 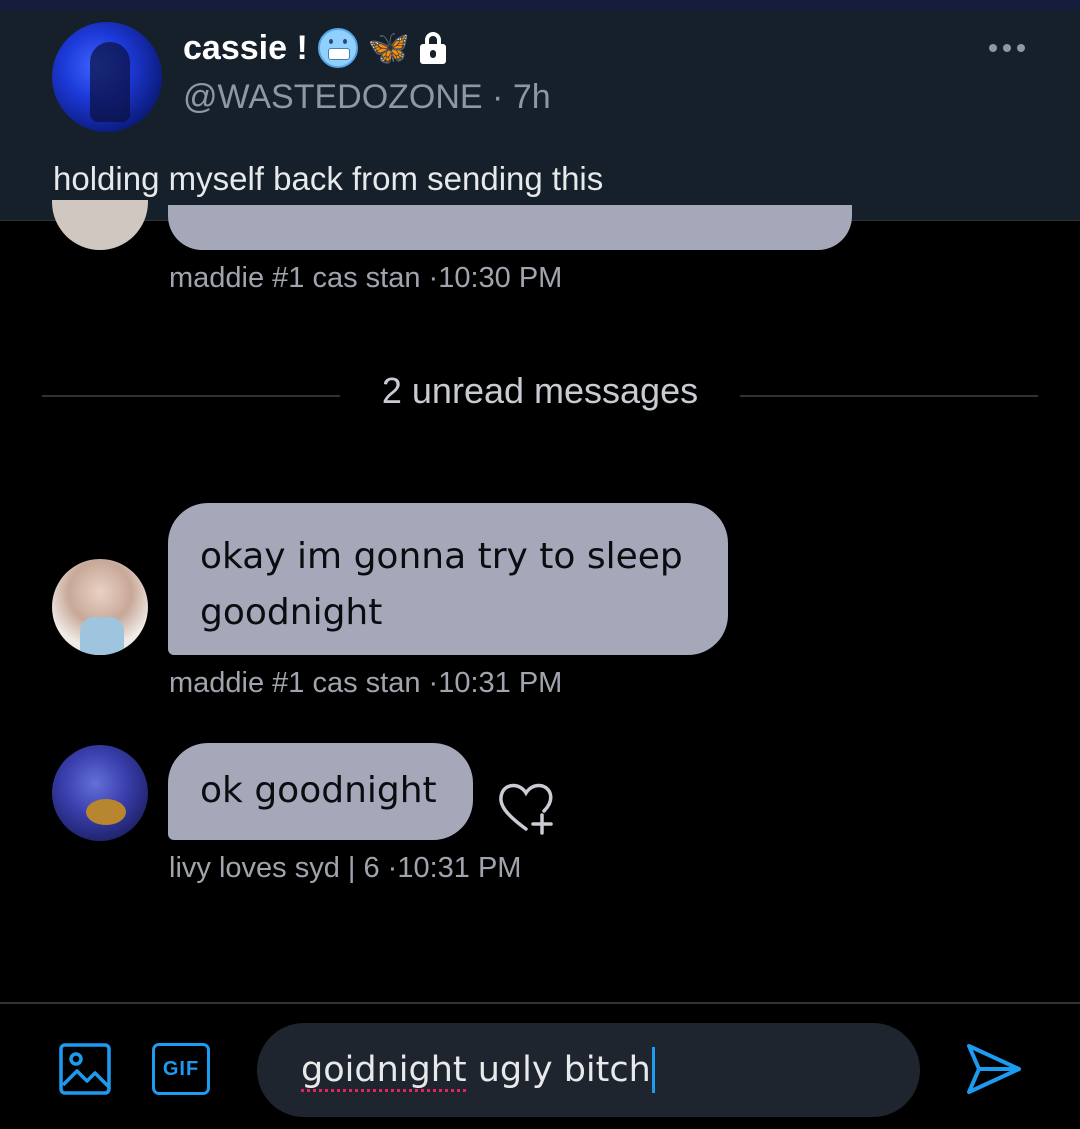 I want to click on message-text-line: goodnight, so click(x=291, y=612).